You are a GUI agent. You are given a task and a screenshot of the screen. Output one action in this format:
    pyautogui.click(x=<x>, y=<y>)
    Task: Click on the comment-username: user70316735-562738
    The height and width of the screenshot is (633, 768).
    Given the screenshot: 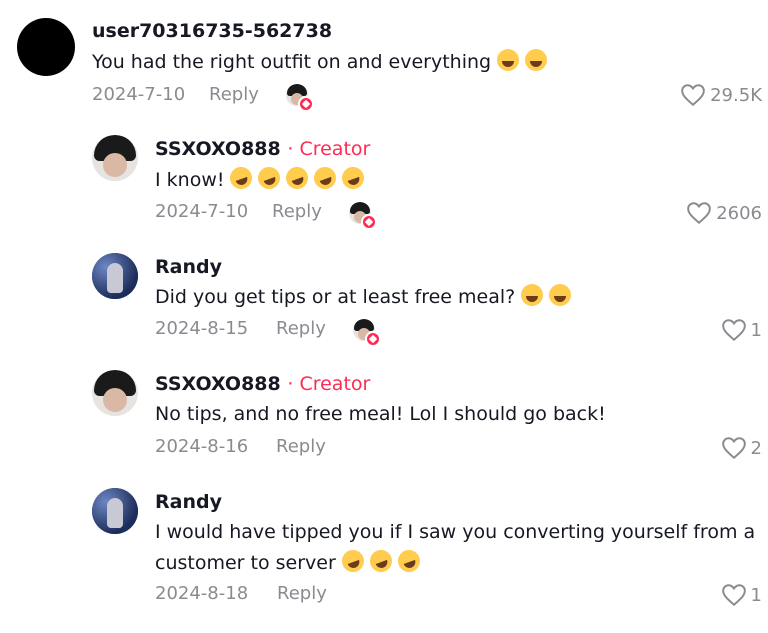 What is the action you would take?
    pyautogui.click(x=212, y=31)
    